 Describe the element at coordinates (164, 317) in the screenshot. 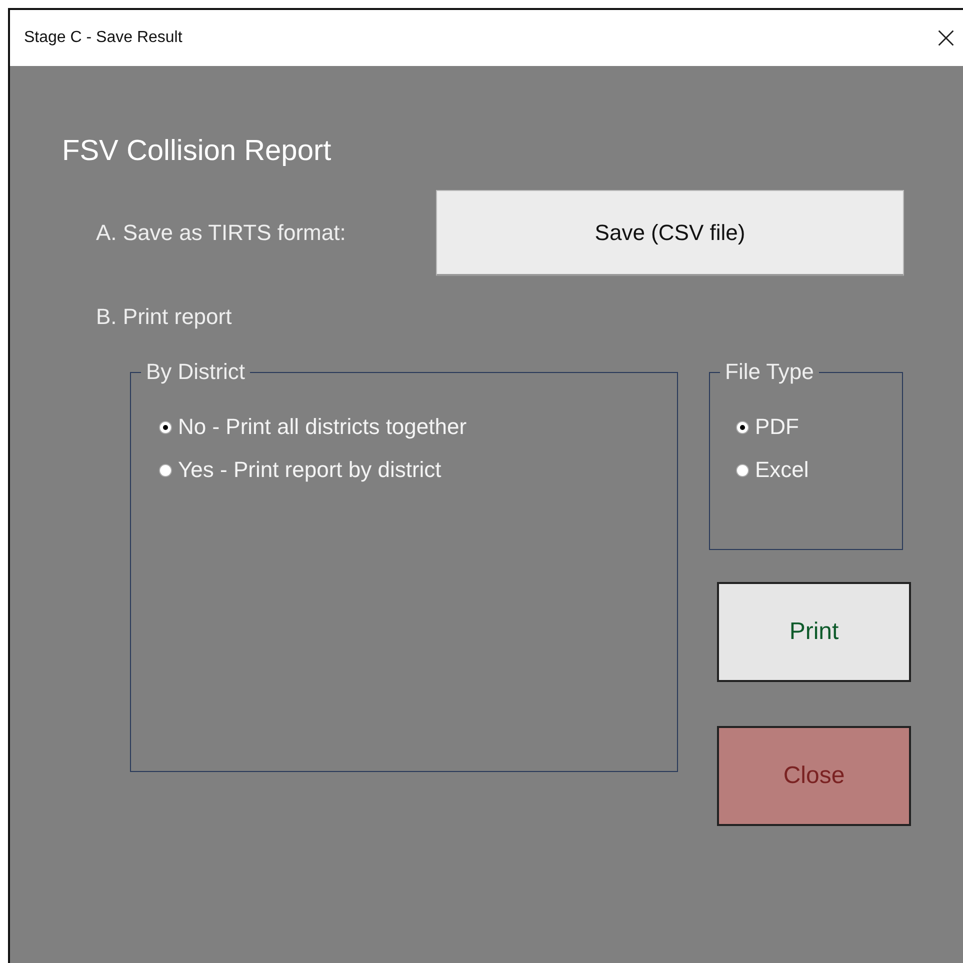

I see `section-label: B. Print report` at that location.